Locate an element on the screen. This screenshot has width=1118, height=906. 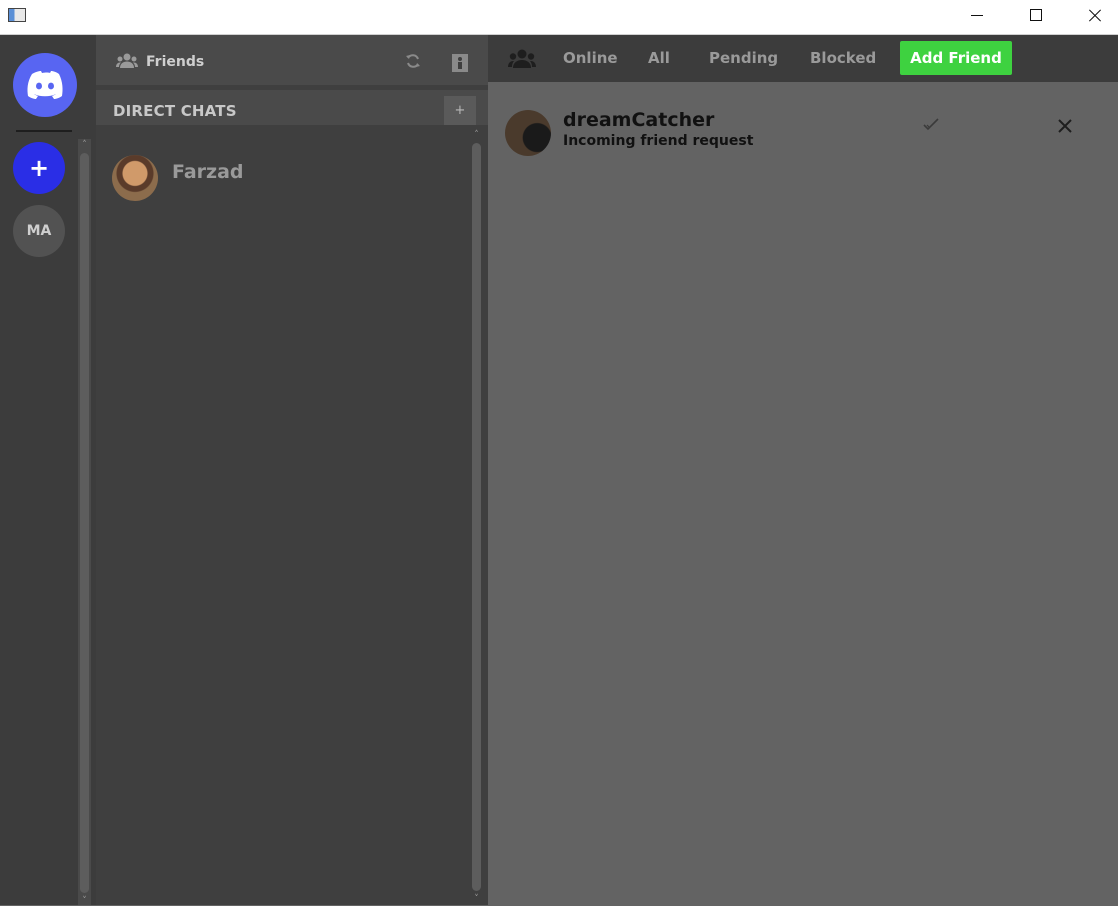
tab-blocked: Blocked is located at coordinates (843, 58).